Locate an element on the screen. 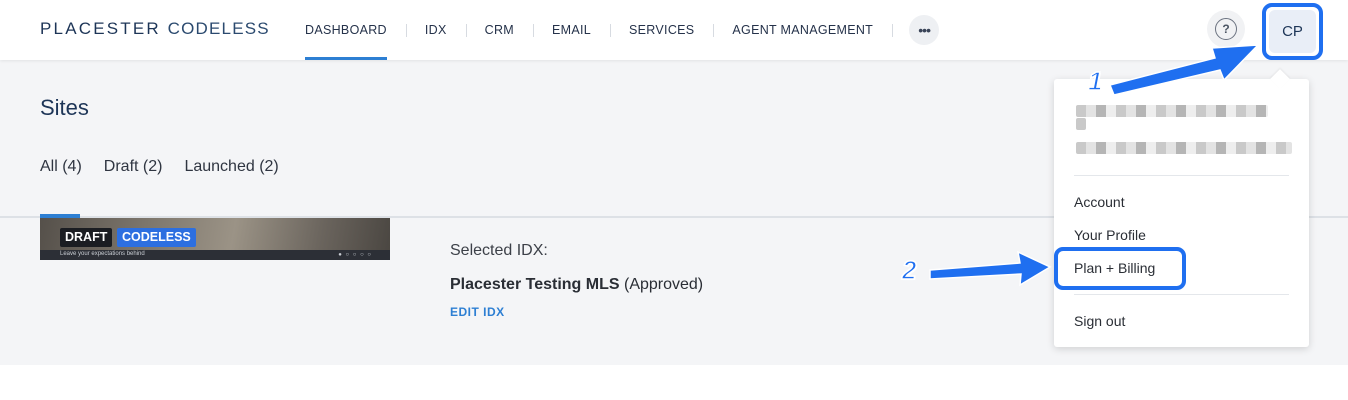  step-2-label: 2 is located at coordinates (909, 270).